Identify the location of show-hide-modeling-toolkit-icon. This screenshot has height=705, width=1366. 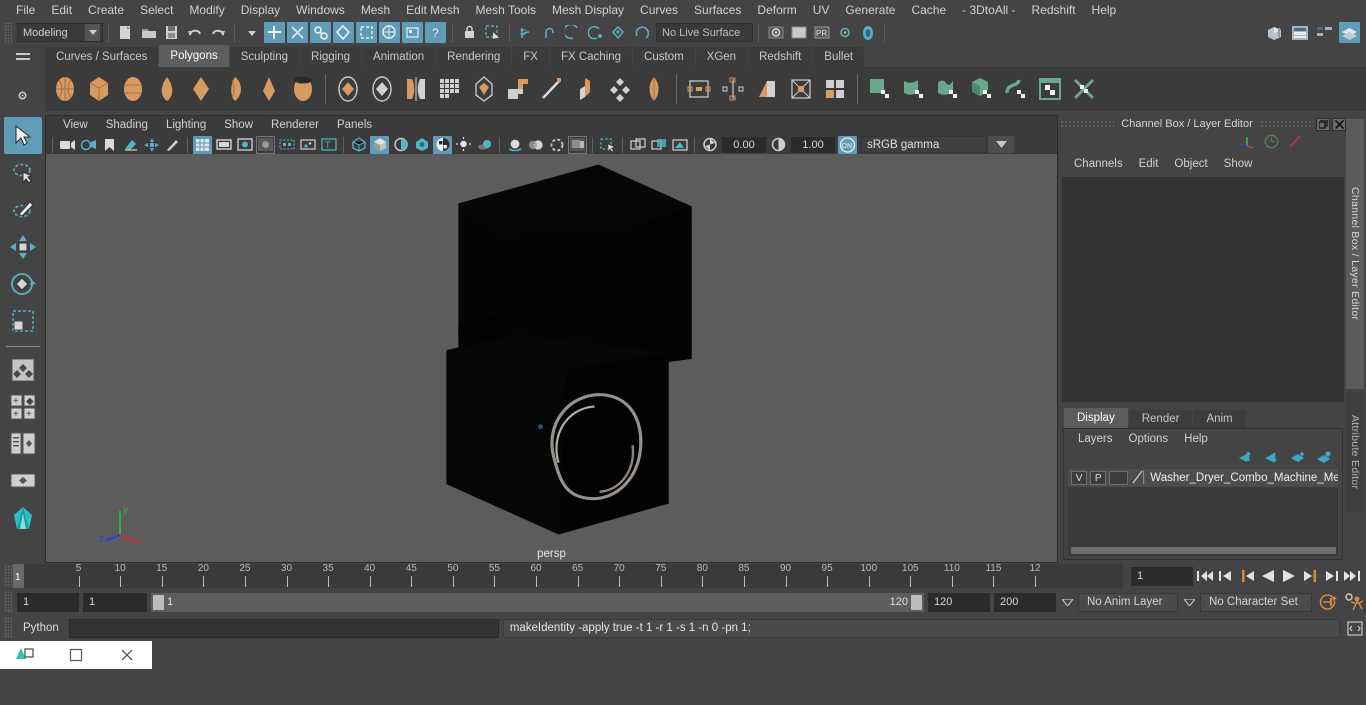
(1274, 32).